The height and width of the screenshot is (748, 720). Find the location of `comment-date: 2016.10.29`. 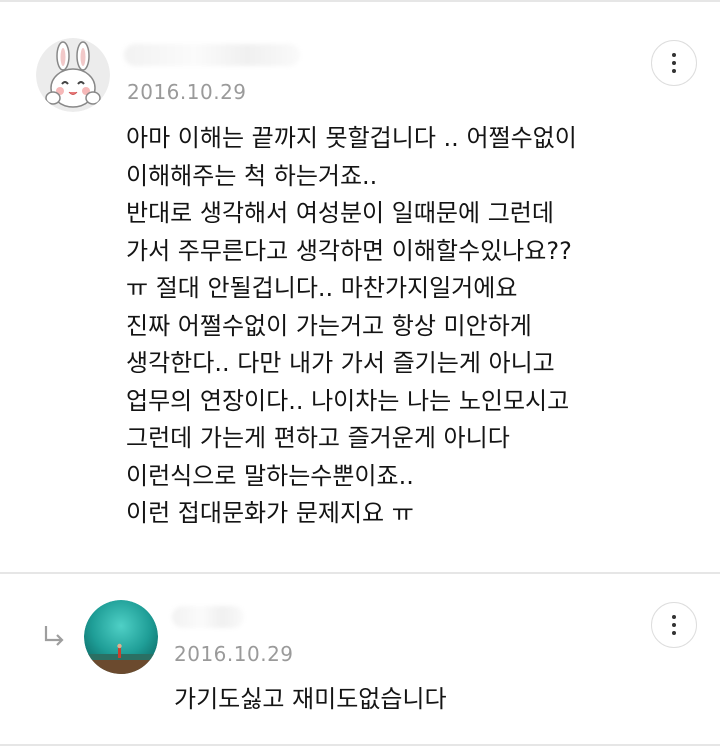

comment-date: 2016.10.29 is located at coordinates (187, 92).